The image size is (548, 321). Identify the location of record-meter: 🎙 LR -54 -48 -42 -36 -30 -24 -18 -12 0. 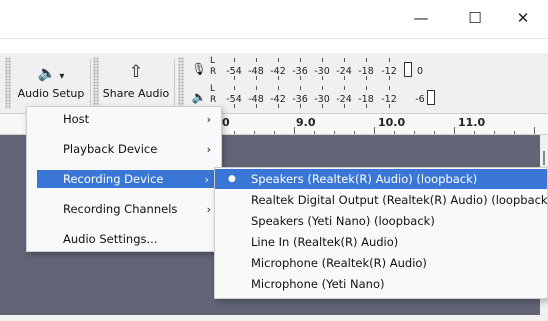
(369, 69).